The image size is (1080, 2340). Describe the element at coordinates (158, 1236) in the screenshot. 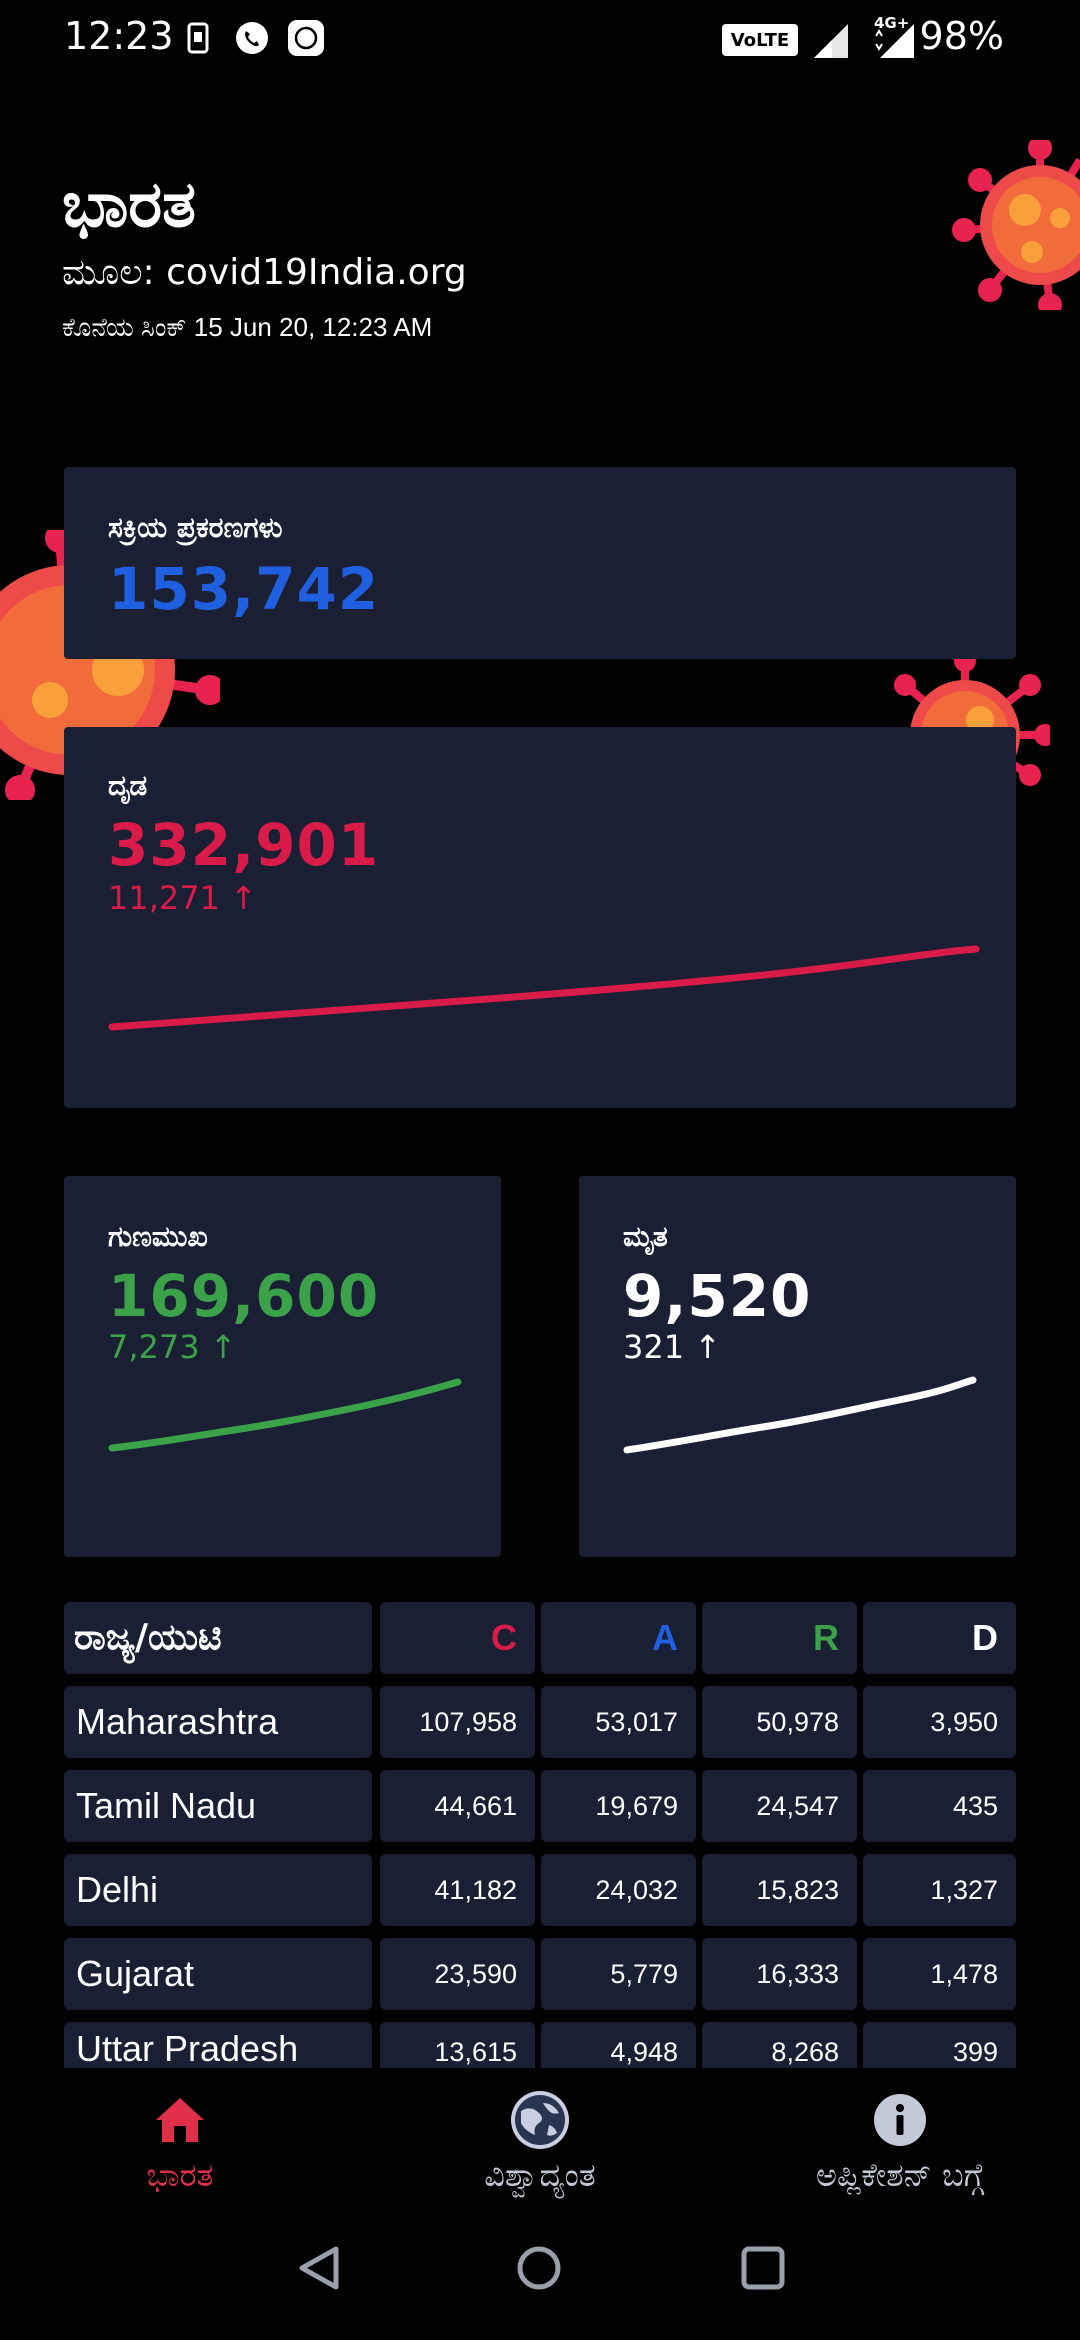

I see `recovered-label: ಗುಣಮುಖ` at that location.